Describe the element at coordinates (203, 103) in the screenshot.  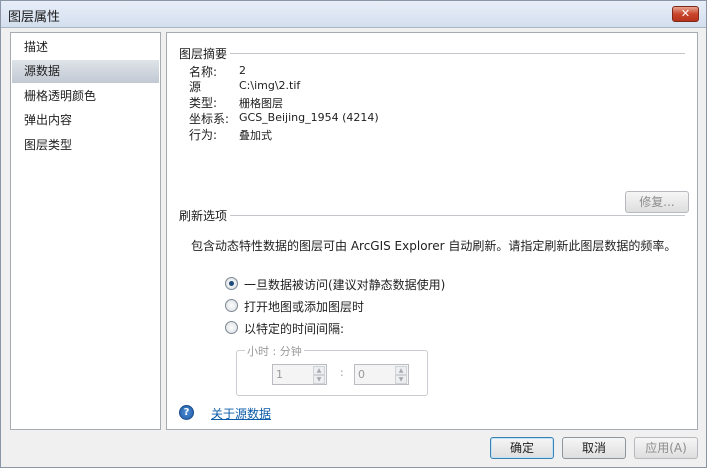
I see `type-label: 类型:` at that location.